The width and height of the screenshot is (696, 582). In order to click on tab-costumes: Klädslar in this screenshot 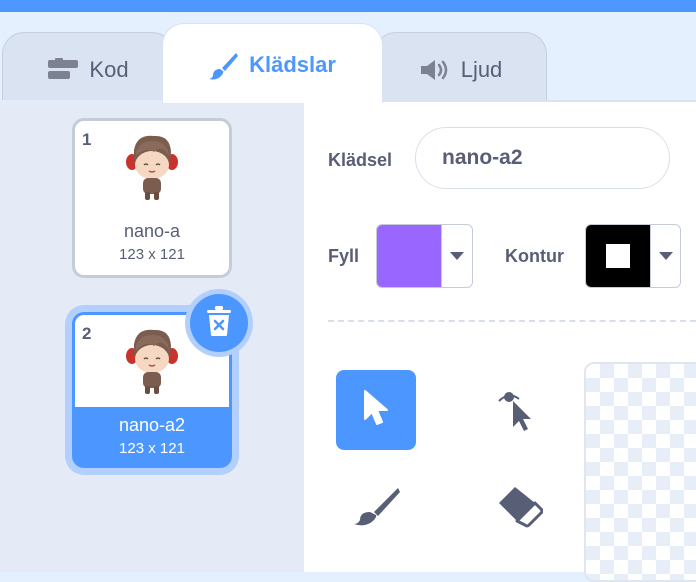, I will do `click(272, 63)`.